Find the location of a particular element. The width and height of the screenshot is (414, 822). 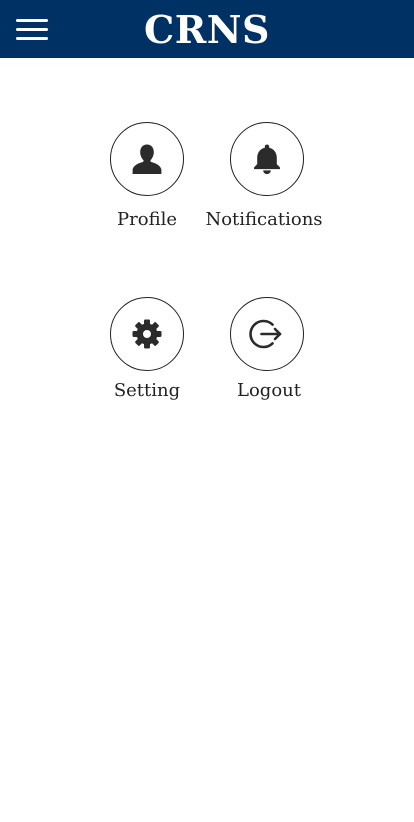

profile-label: Profile is located at coordinates (147, 219).